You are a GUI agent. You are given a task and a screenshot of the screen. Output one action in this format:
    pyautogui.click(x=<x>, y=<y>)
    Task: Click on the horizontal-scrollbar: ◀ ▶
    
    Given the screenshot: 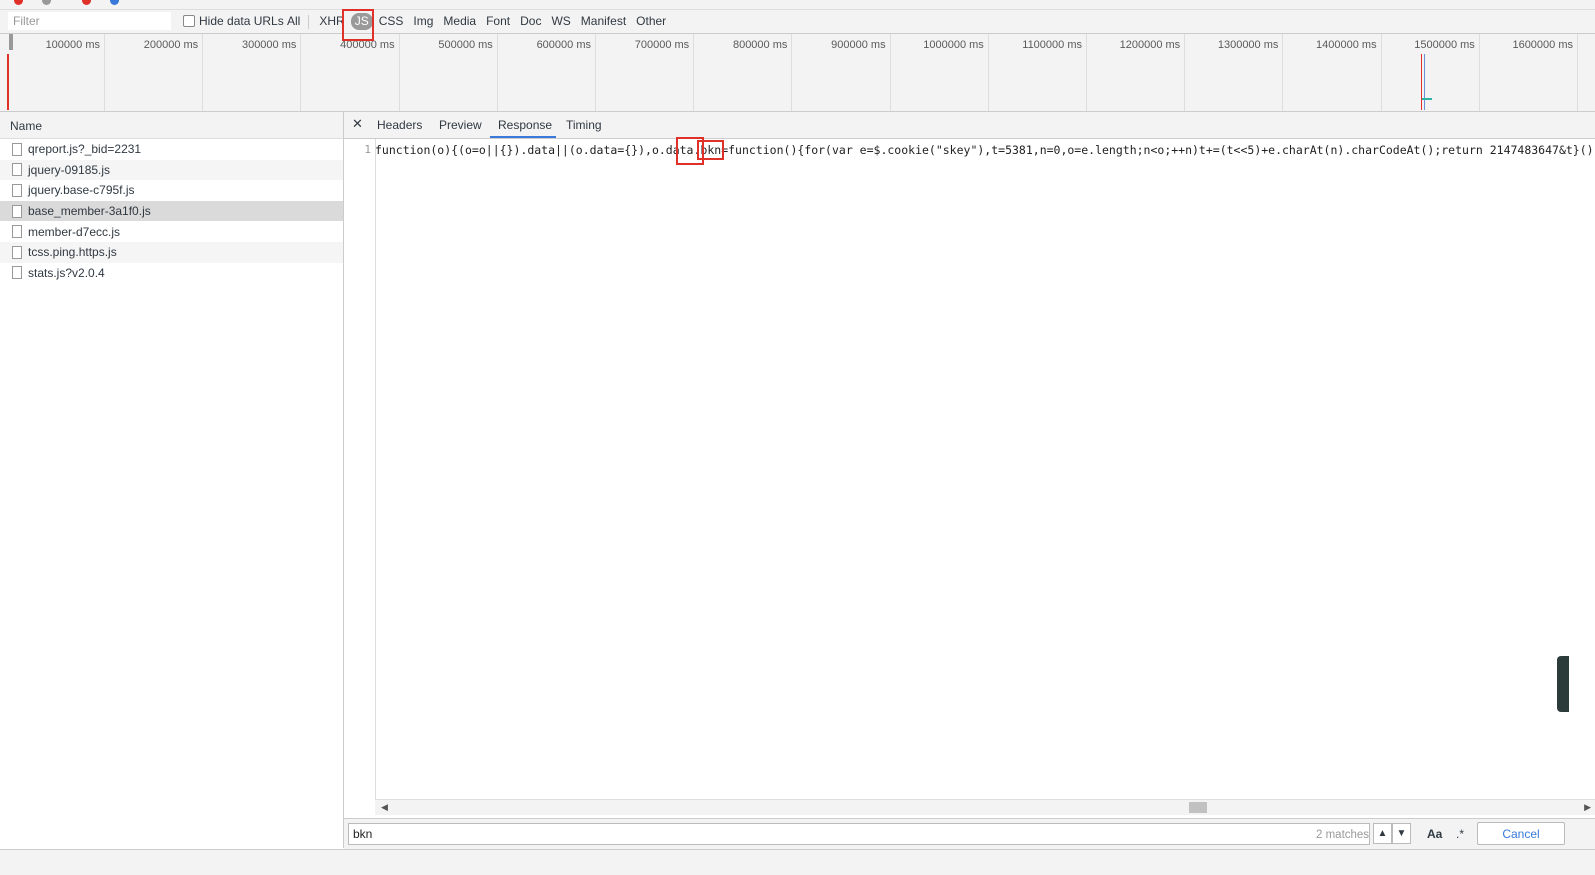 What is the action you would take?
    pyautogui.click(x=985, y=807)
    